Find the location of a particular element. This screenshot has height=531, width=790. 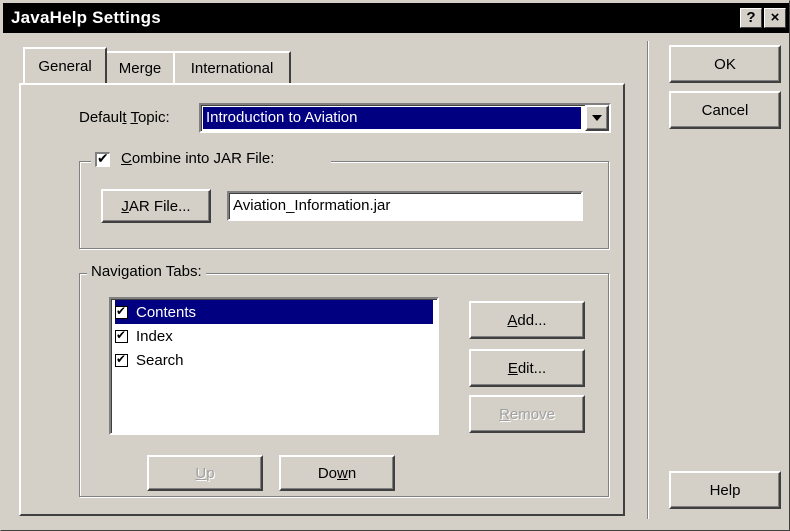

up-button: Up is located at coordinates (205, 473).